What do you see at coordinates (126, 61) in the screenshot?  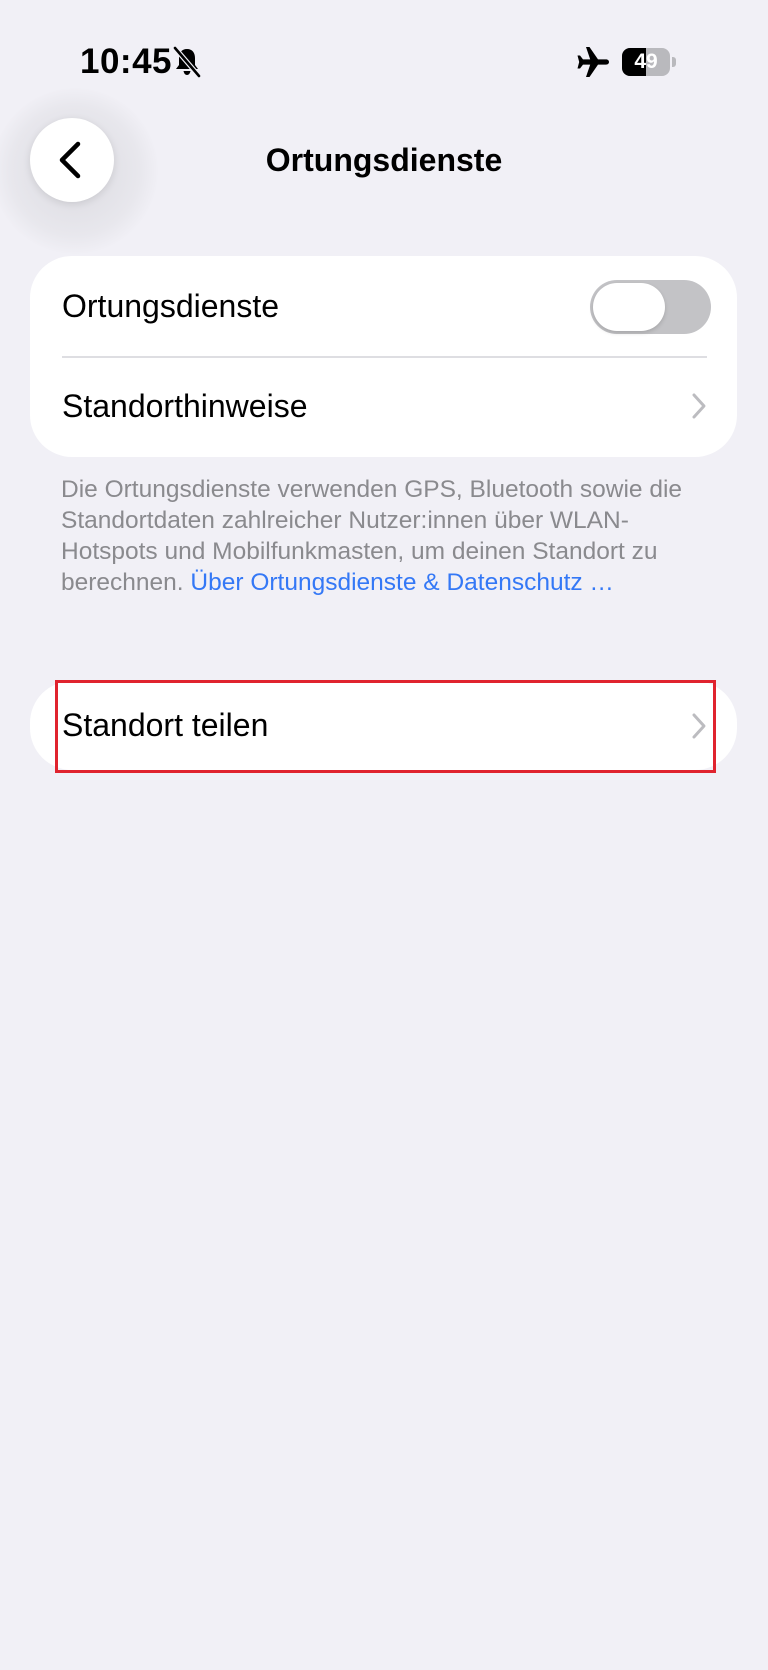 I see `status-time: 10:45` at bounding box center [126, 61].